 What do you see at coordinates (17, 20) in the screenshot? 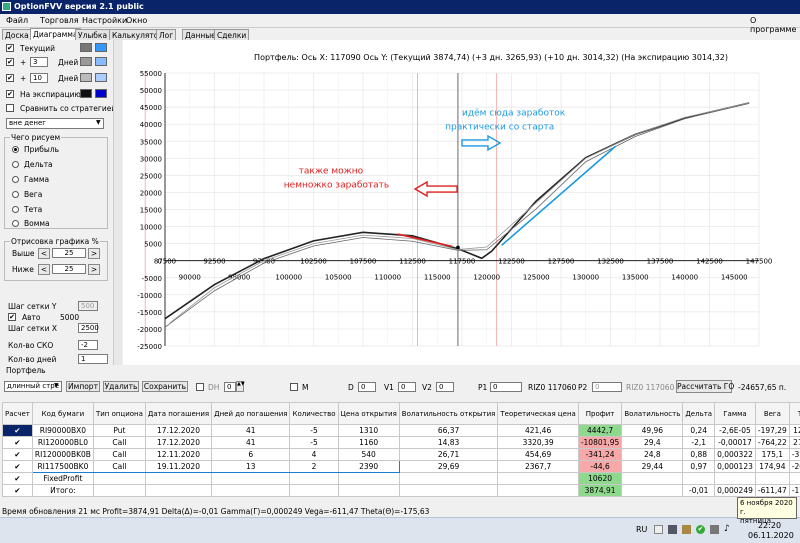
I see `menu-file: Файл` at bounding box center [17, 20].